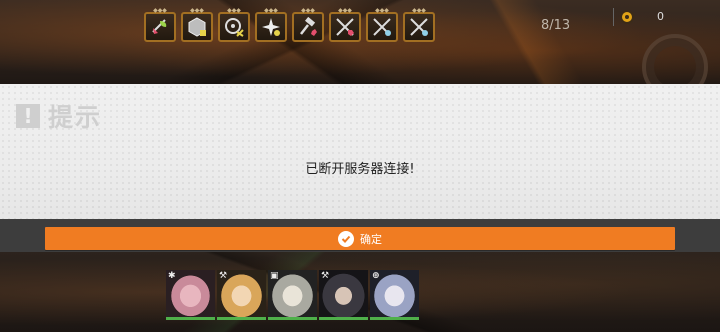 This screenshot has width=720, height=332. I want to click on currency-divider, so click(613, 17).